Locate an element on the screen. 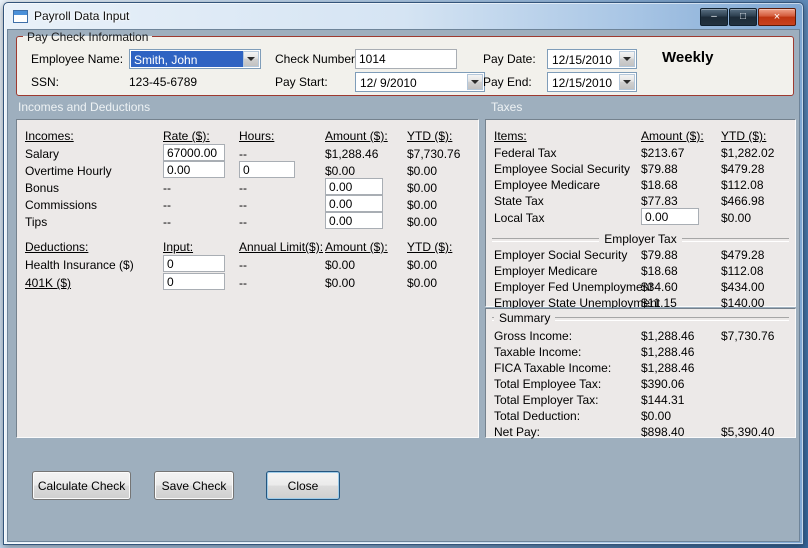 The width and height of the screenshot is (808, 548). maximize-icon: □ is located at coordinates (743, 16).